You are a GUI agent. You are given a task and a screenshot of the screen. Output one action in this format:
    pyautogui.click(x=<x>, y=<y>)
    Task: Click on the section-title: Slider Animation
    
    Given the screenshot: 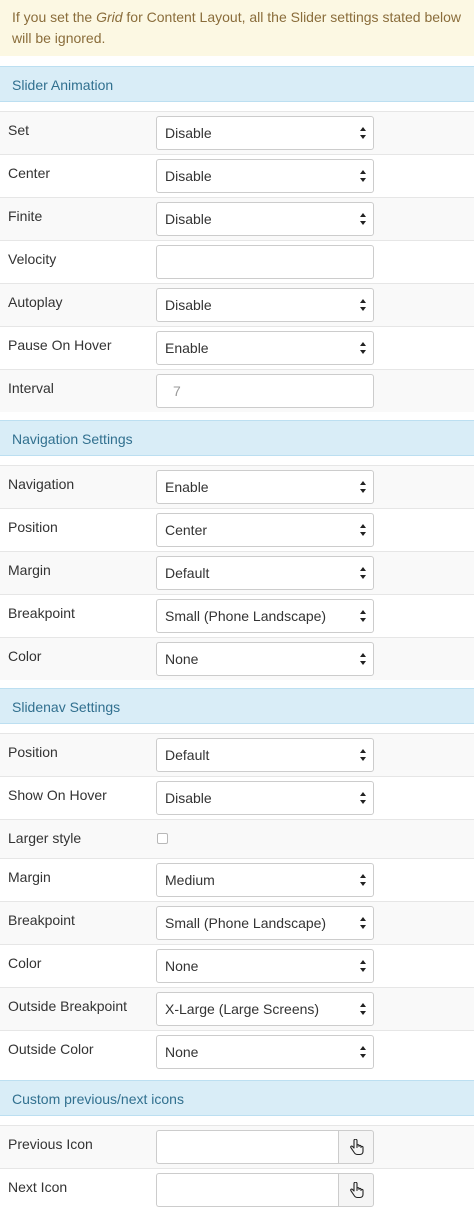 What is the action you would take?
    pyautogui.click(x=63, y=85)
    